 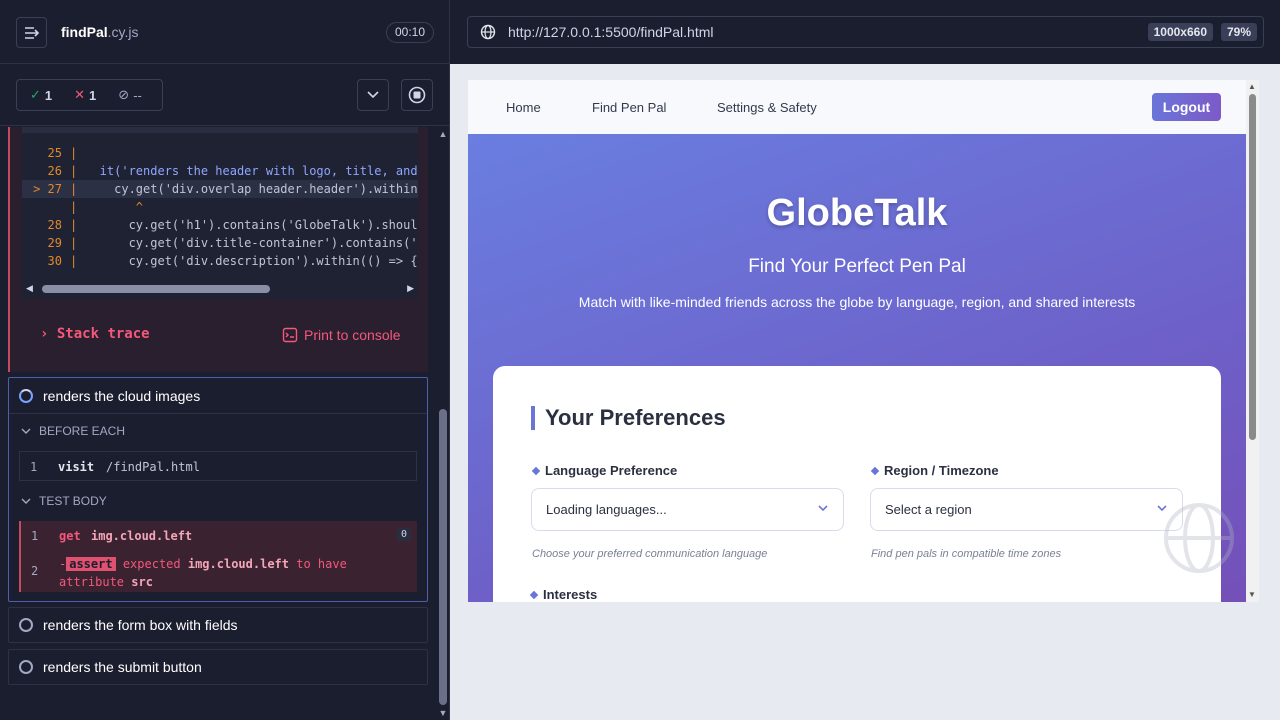 What do you see at coordinates (1186, 107) in the screenshot?
I see `logout-button: Logout` at bounding box center [1186, 107].